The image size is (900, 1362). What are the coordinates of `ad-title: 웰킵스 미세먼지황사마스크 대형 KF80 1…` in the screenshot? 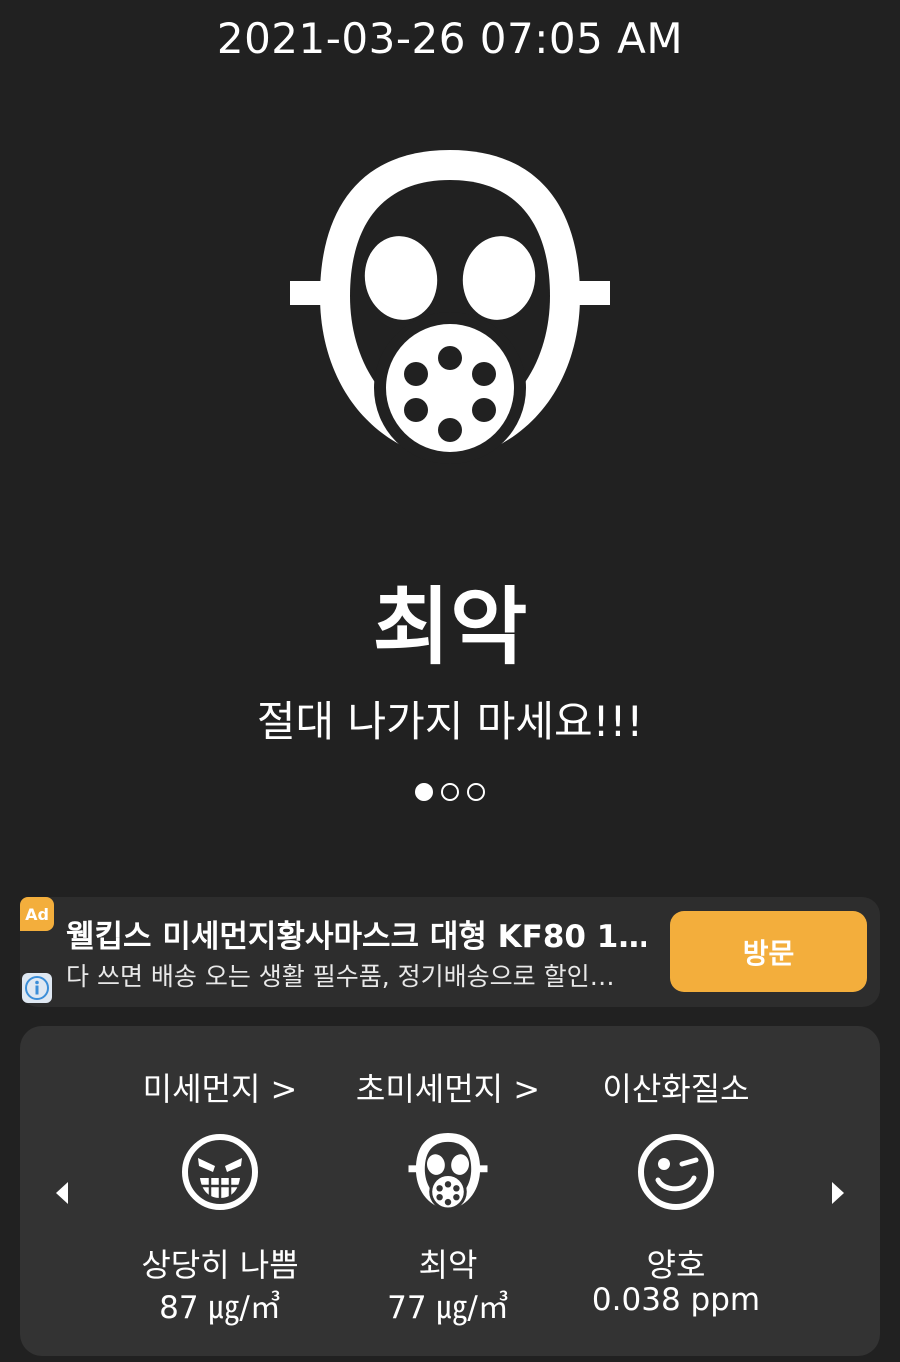 It's located at (356, 933).